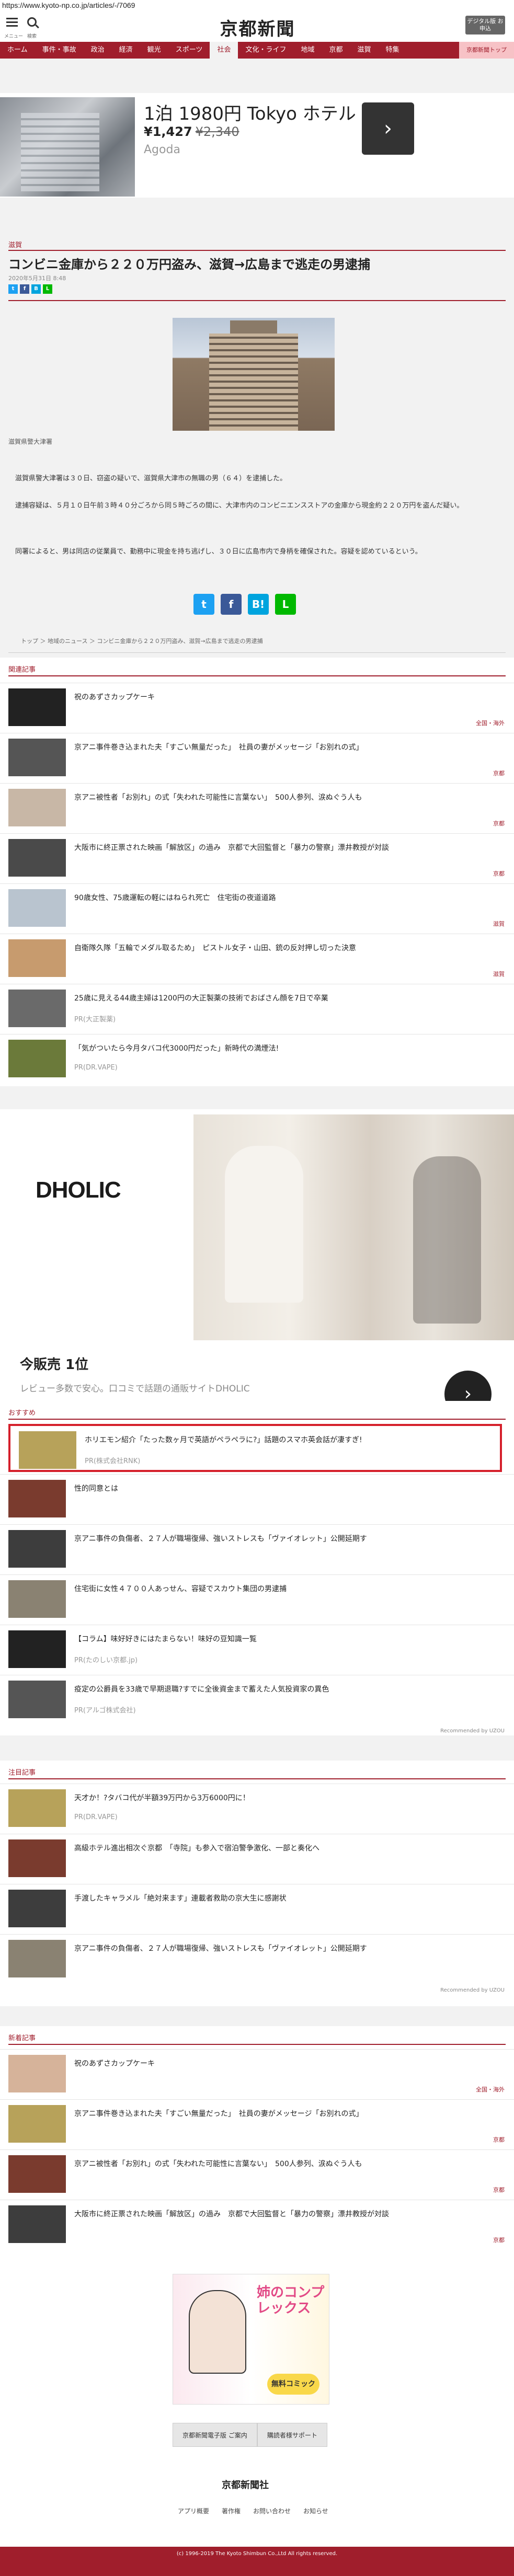 Image resolution: width=514 pixels, height=2576 pixels. Describe the element at coordinates (30, 441) in the screenshot. I see `photo-caption: 滋賀県警大津署` at that location.